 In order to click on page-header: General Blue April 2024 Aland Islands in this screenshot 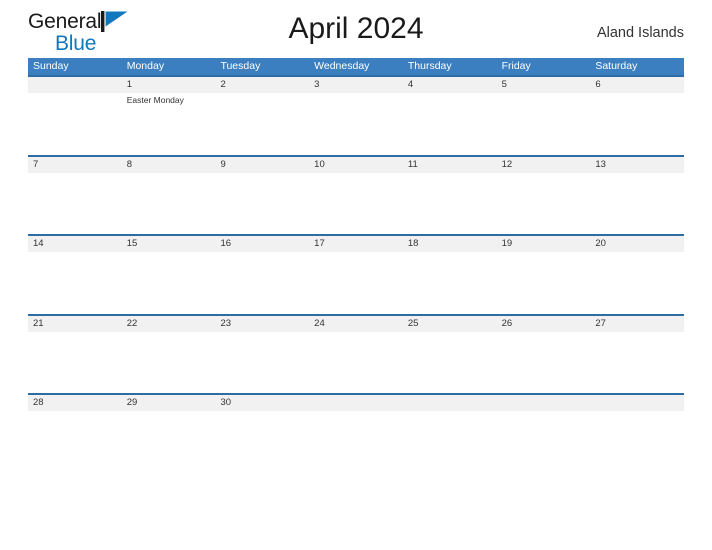, I will do `click(356, 29)`.